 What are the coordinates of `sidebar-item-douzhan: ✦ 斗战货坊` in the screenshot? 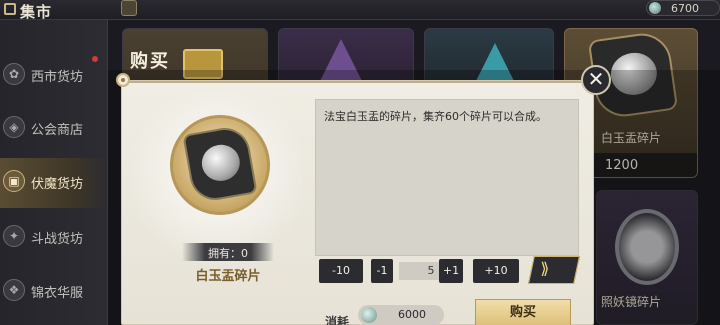 It's located at (54, 238).